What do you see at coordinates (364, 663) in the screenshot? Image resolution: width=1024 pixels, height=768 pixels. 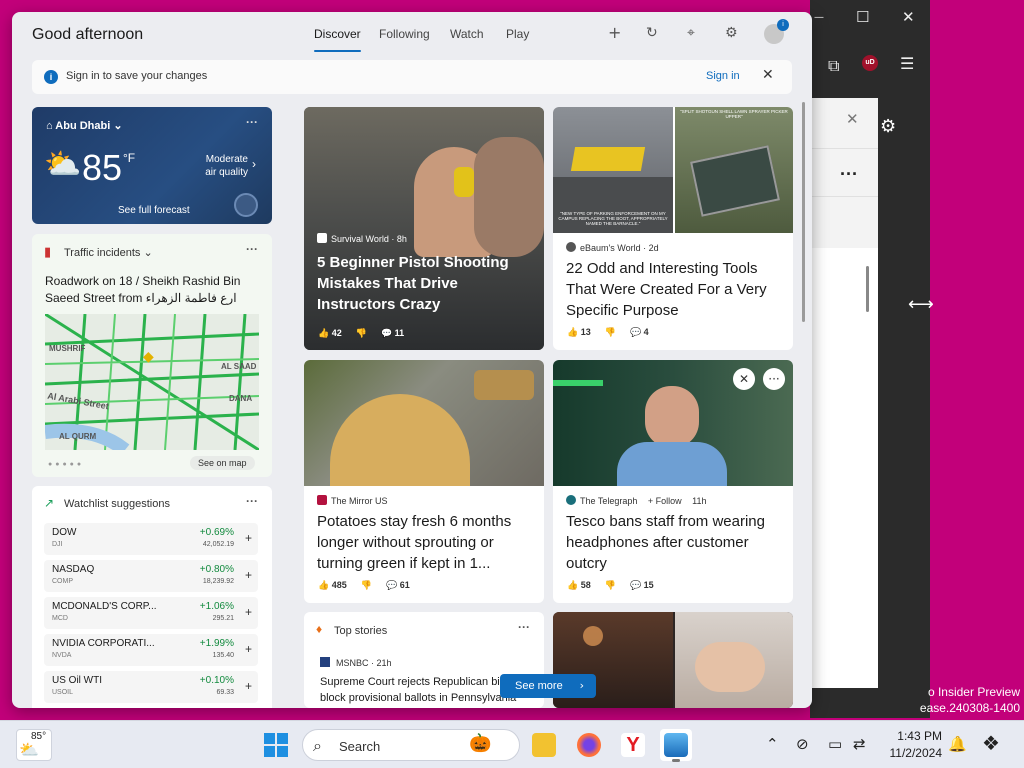 I see `source-text: MSNBC · 21h` at bounding box center [364, 663].